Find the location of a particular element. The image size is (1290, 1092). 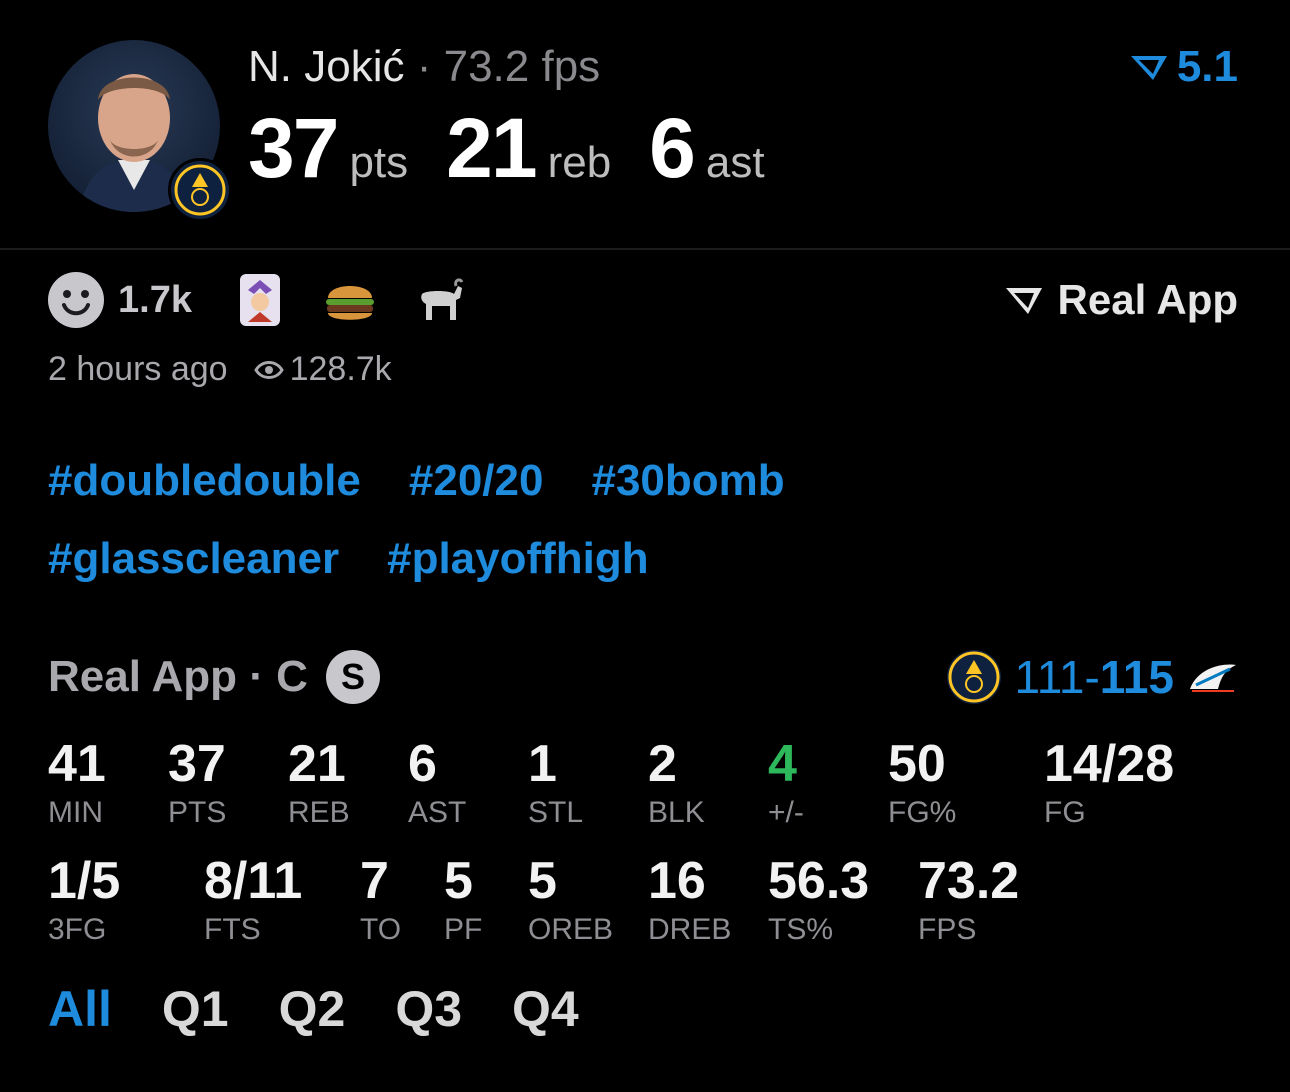

headline-points-unit: pts is located at coordinates (379, 162).